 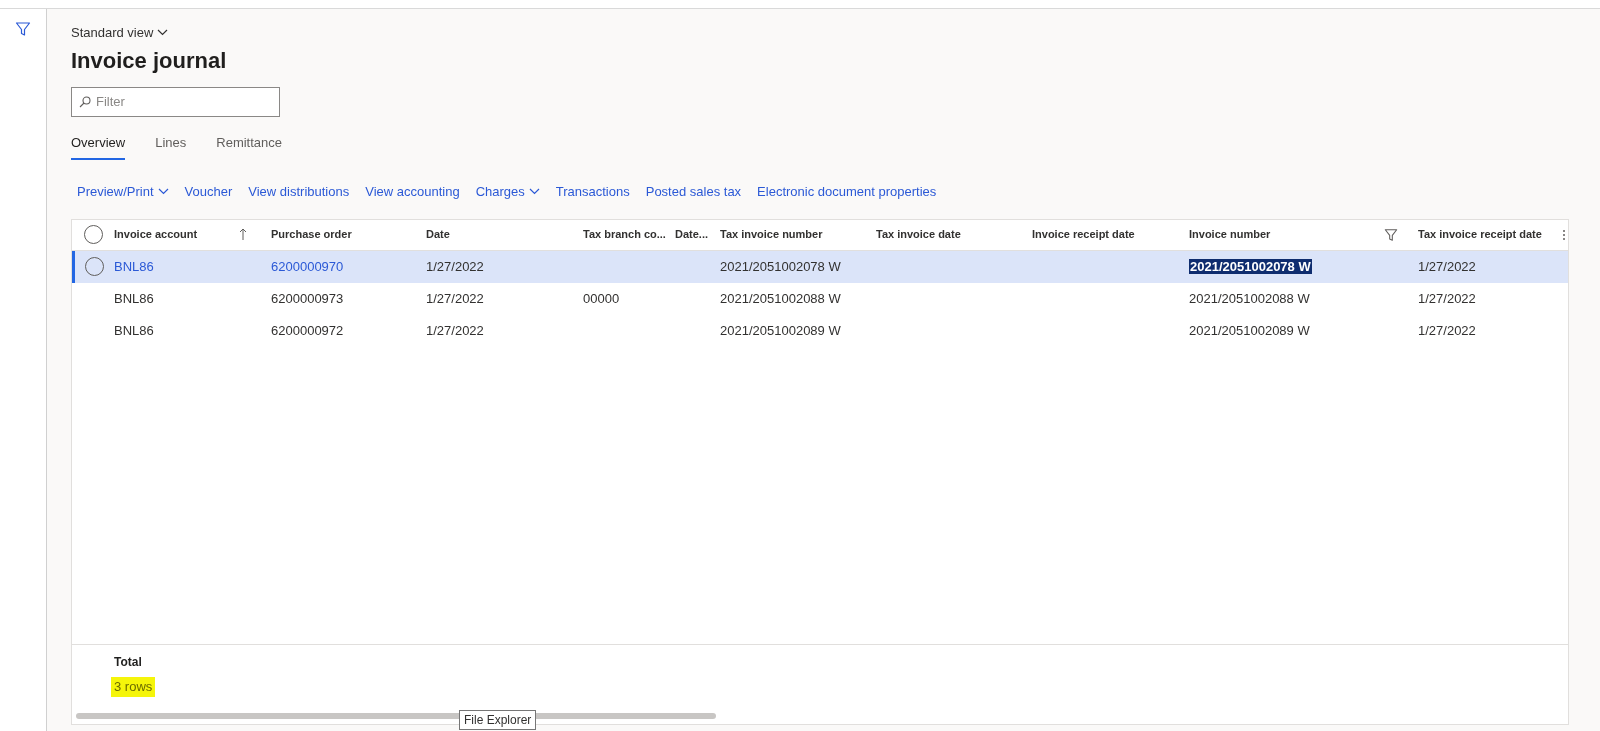 What do you see at coordinates (1286, 234) in the screenshot?
I see `column-header: Invoice number` at bounding box center [1286, 234].